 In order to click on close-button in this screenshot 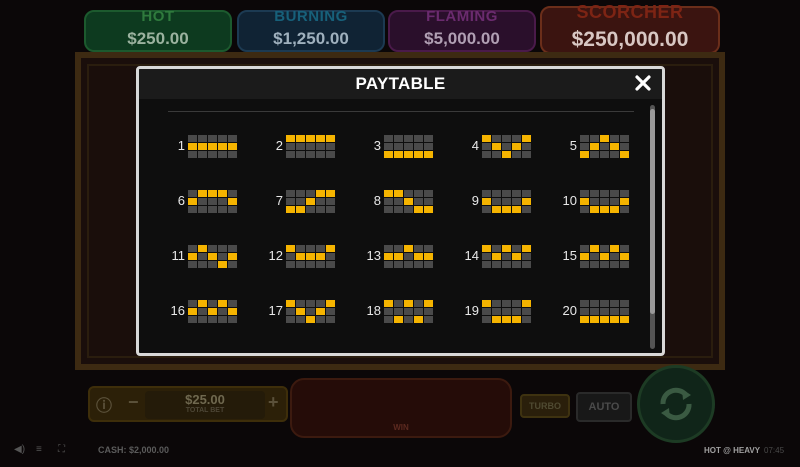, I will do `click(643, 83)`.